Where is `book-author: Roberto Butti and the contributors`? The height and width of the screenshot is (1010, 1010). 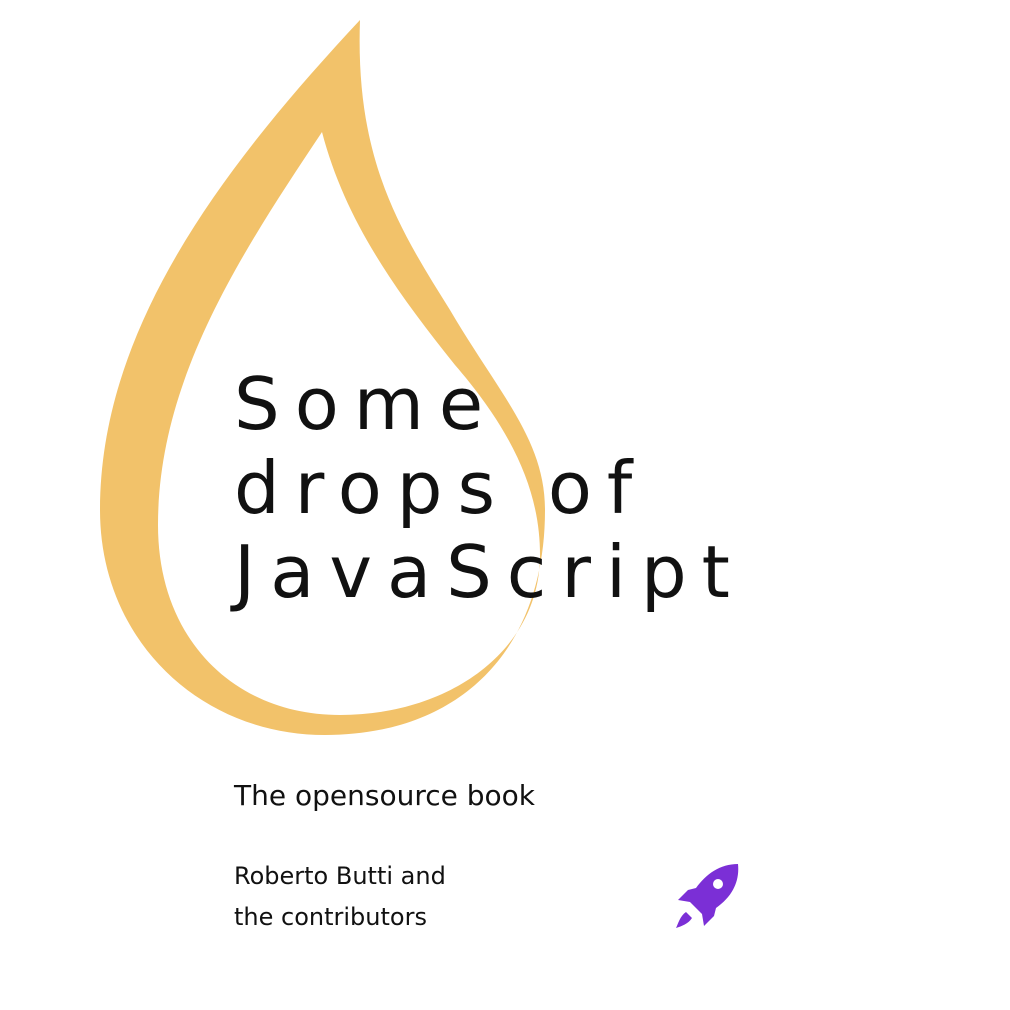
book-author: Roberto Butti and the contributors is located at coordinates (340, 897).